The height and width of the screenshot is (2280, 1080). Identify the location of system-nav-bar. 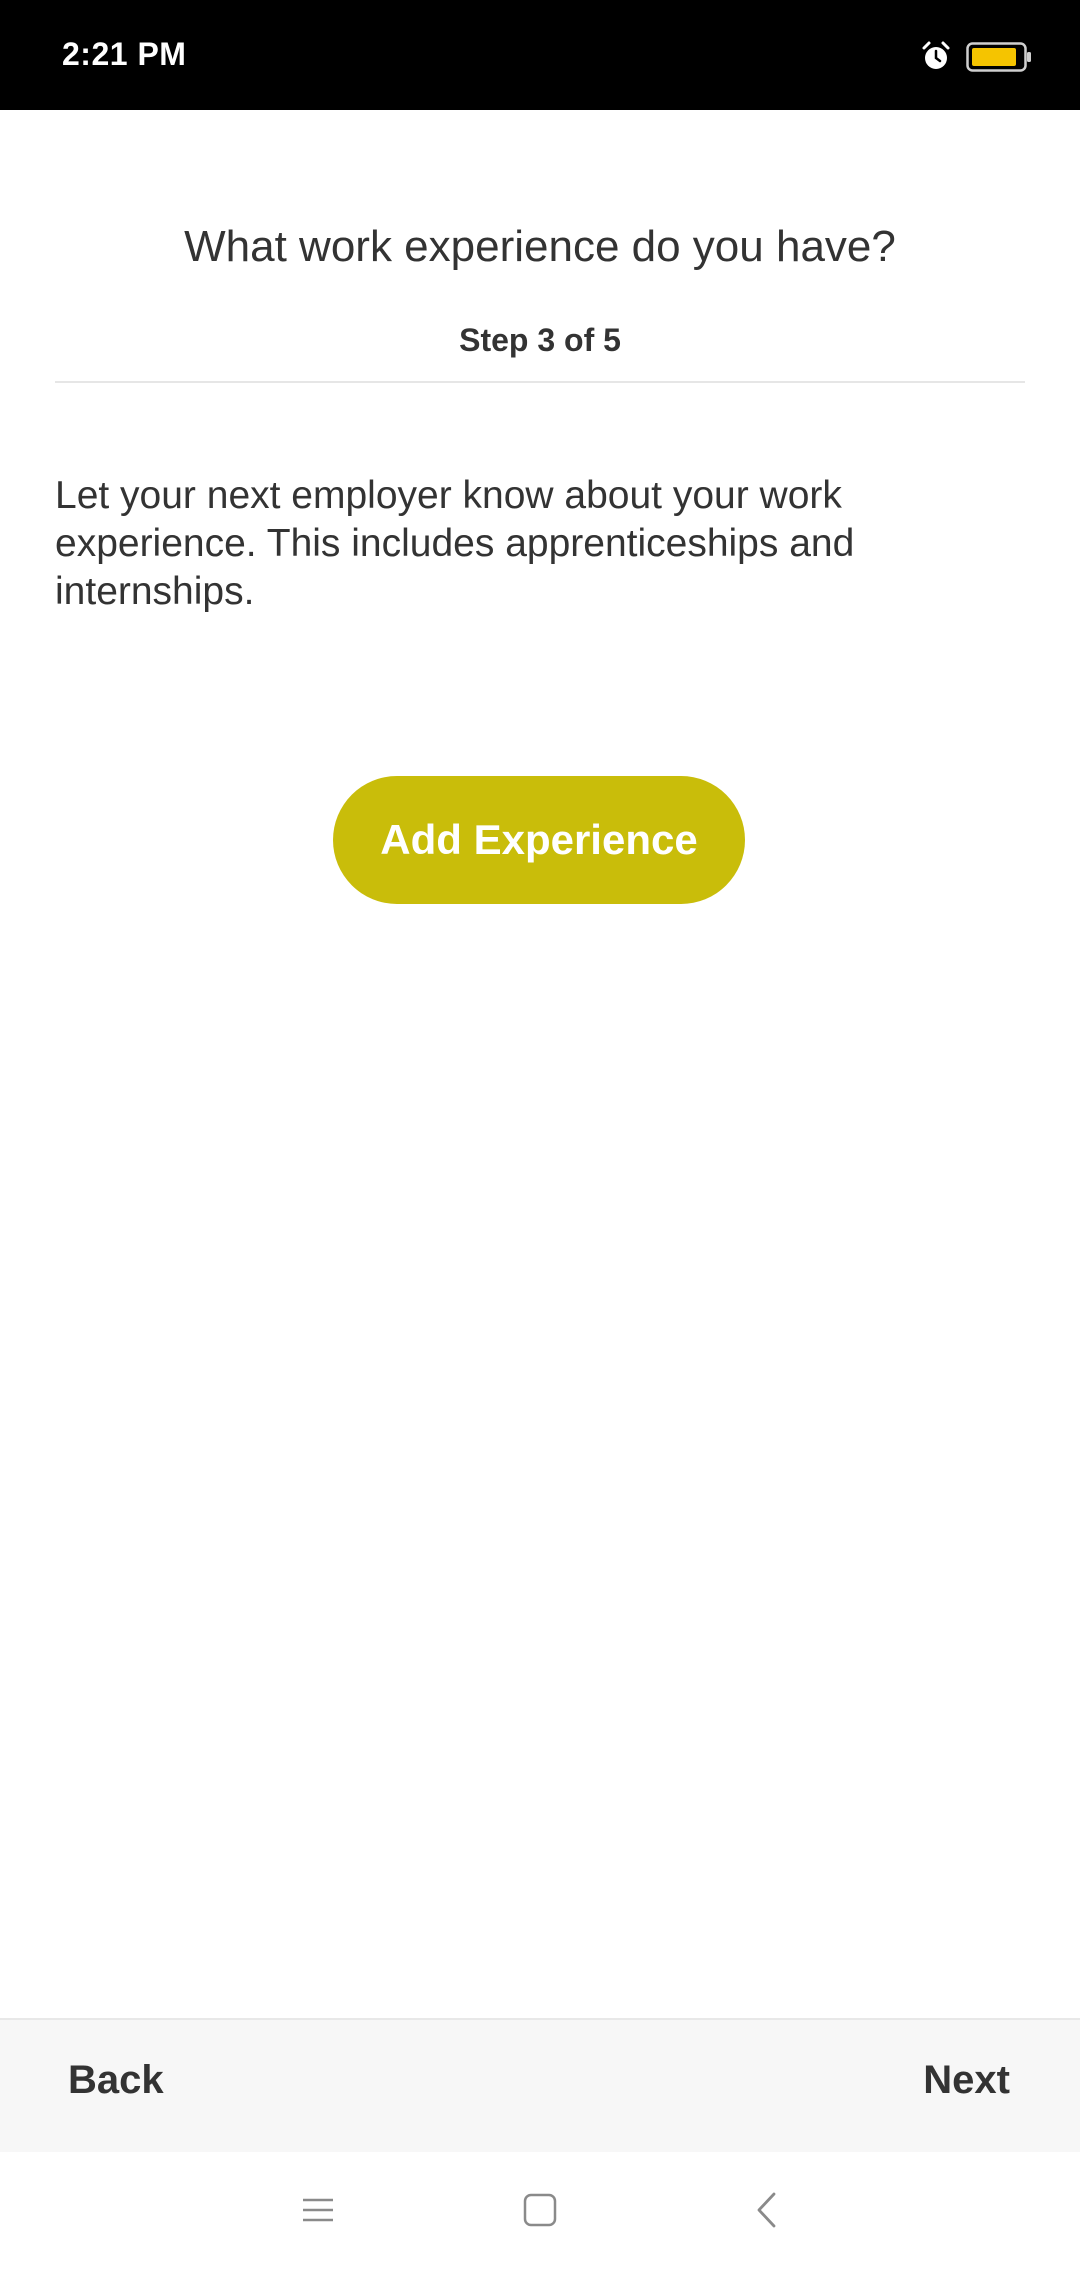
(540, 2216).